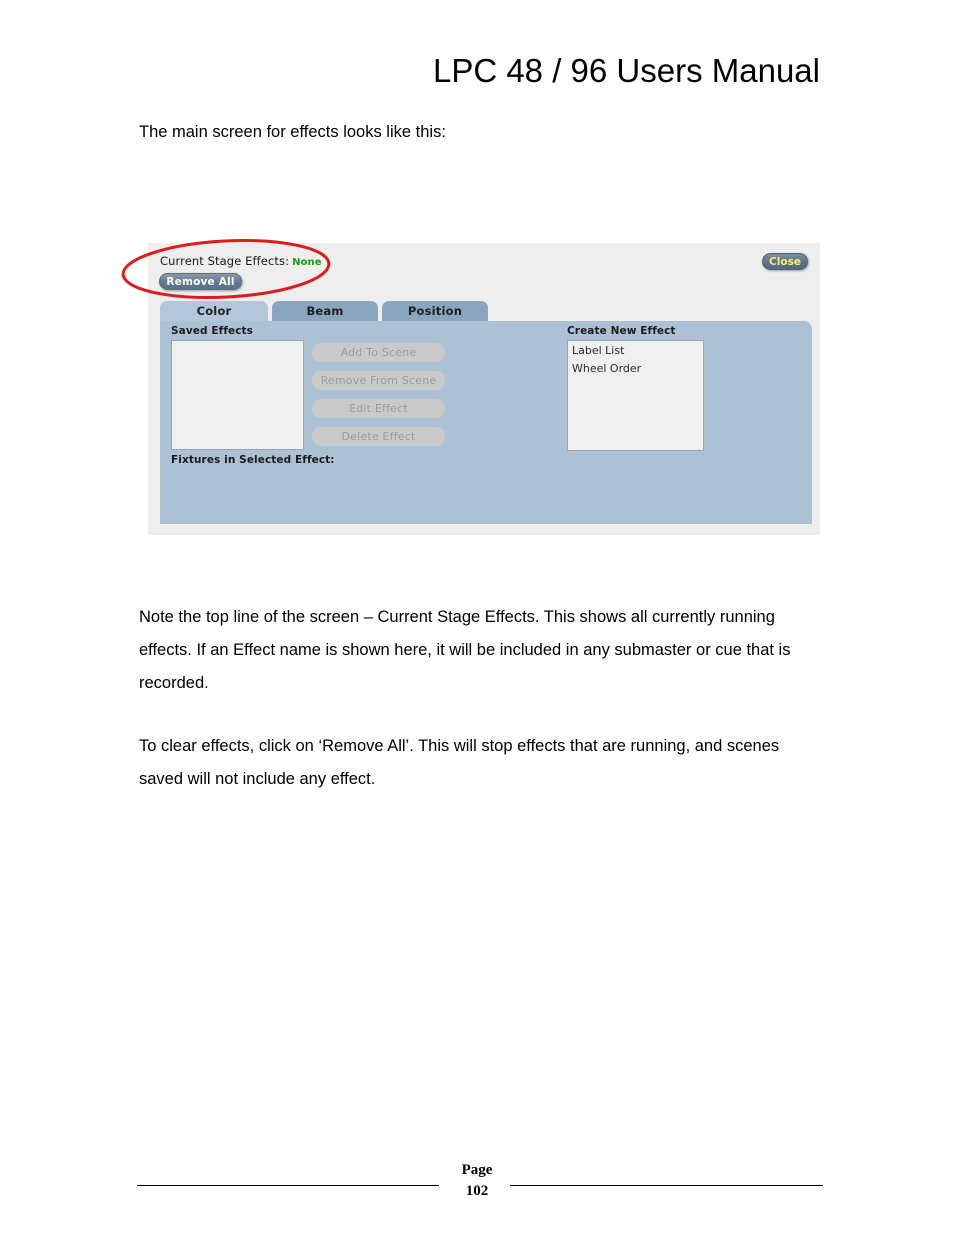  Describe the element at coordinates (435, 311) in the screenshot. I see `tab-position: Position` at that location.